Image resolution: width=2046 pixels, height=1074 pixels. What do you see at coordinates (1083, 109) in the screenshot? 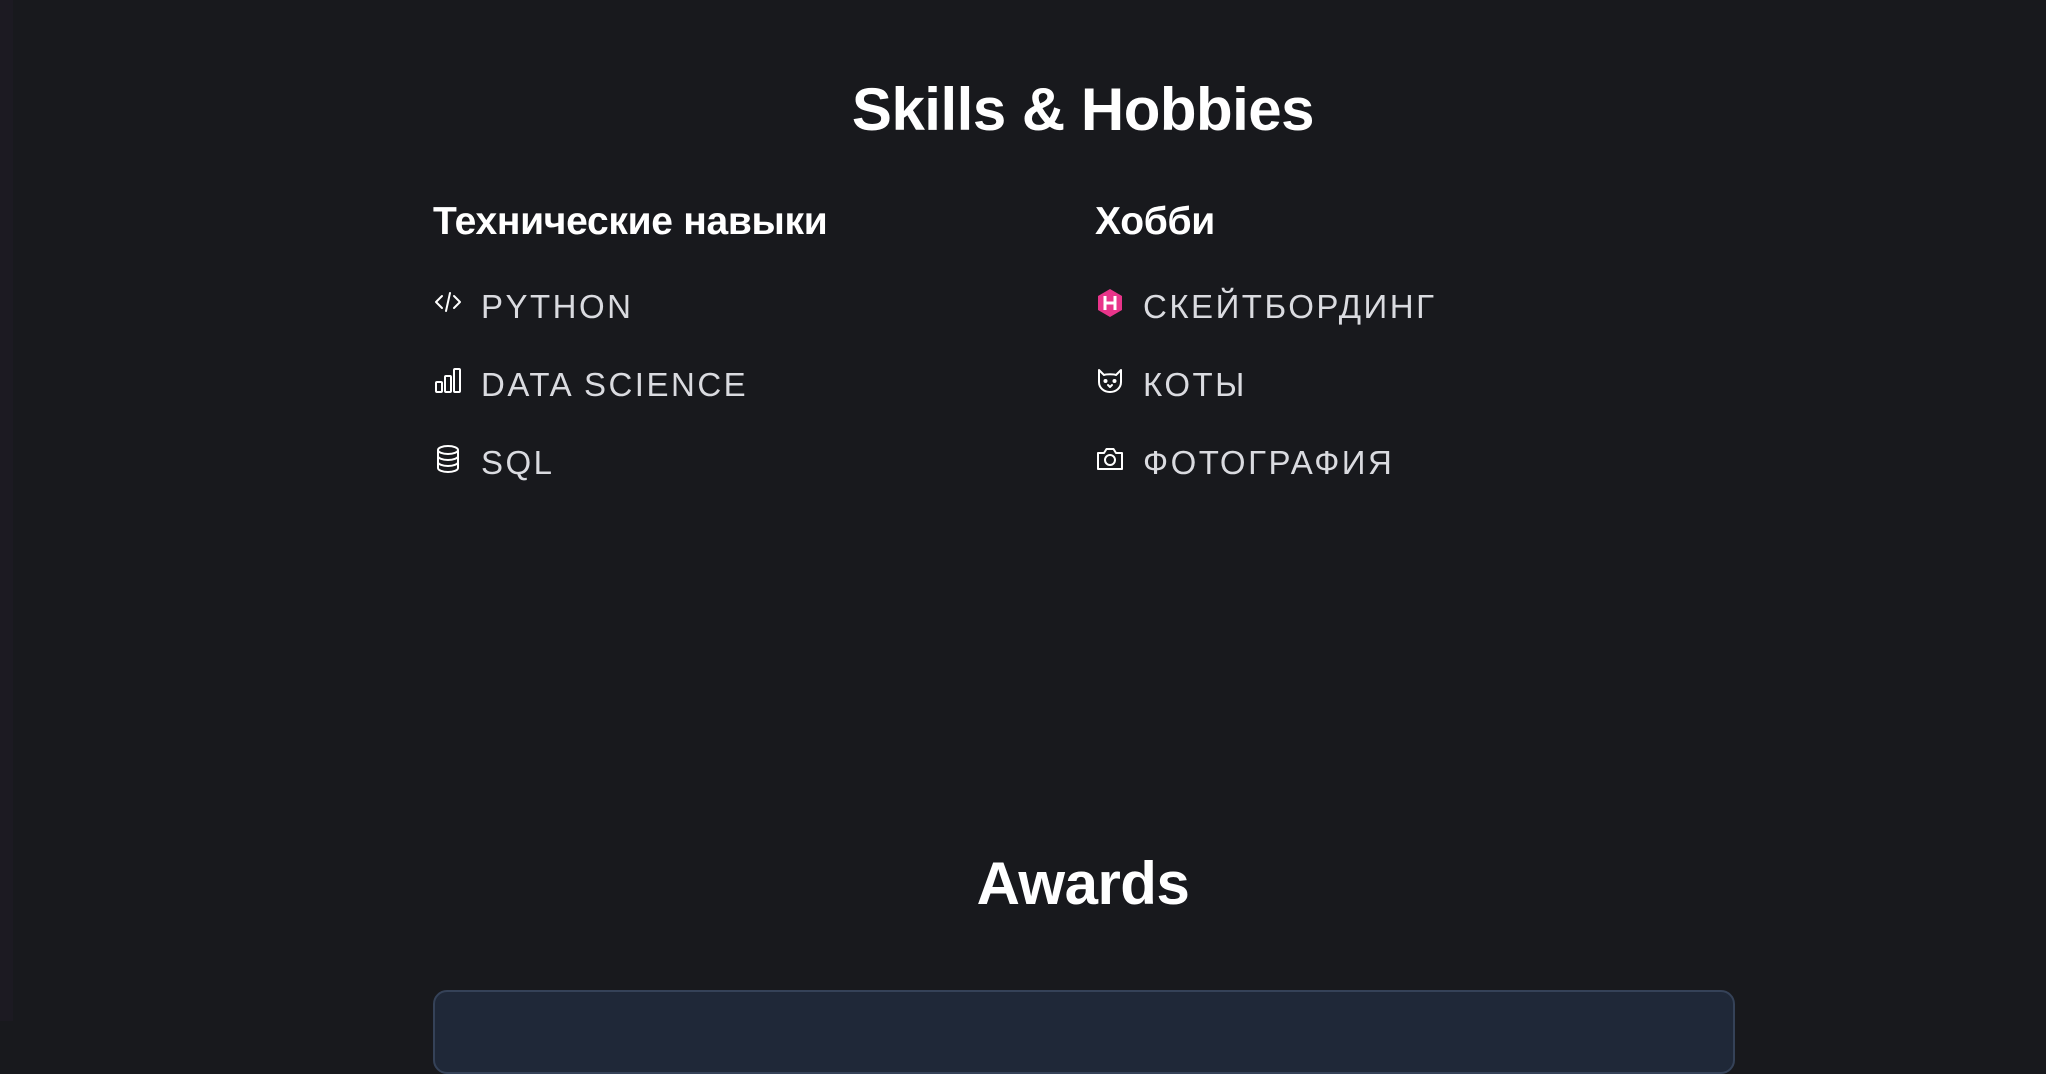
I see `skills-hobbies-title: Skills & Hobbies` at bounding box center [1083, 109].